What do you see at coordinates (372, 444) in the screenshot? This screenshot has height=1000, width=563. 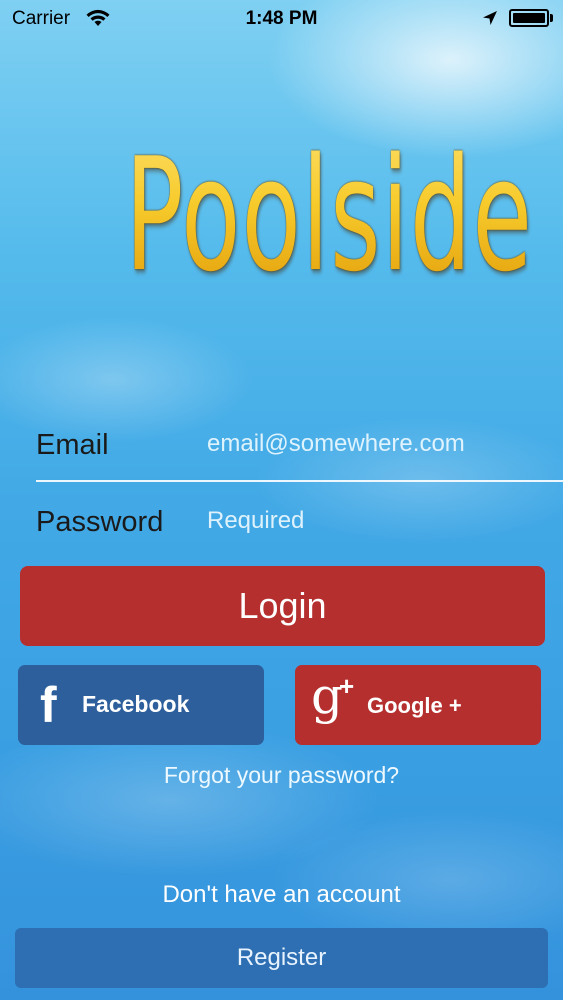 I see `email-field` at bounding box center [372, 444].